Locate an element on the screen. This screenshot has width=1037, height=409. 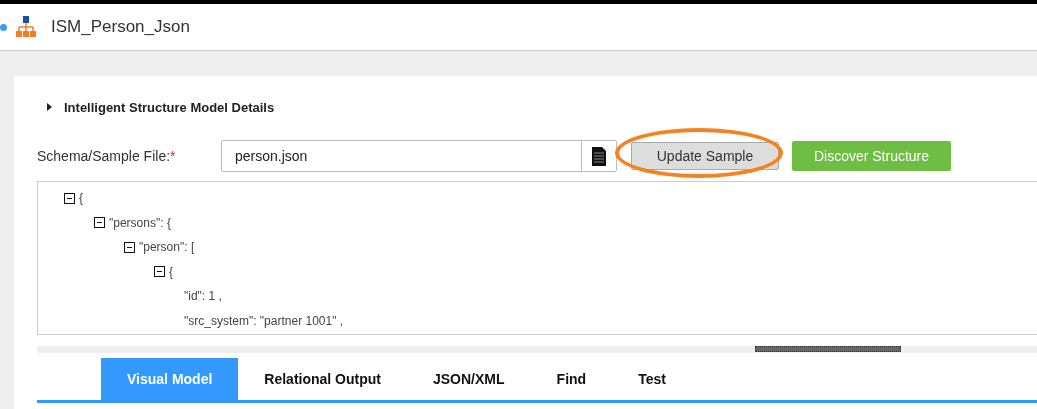
status-dot-icon is located at coordinates (3, 27).